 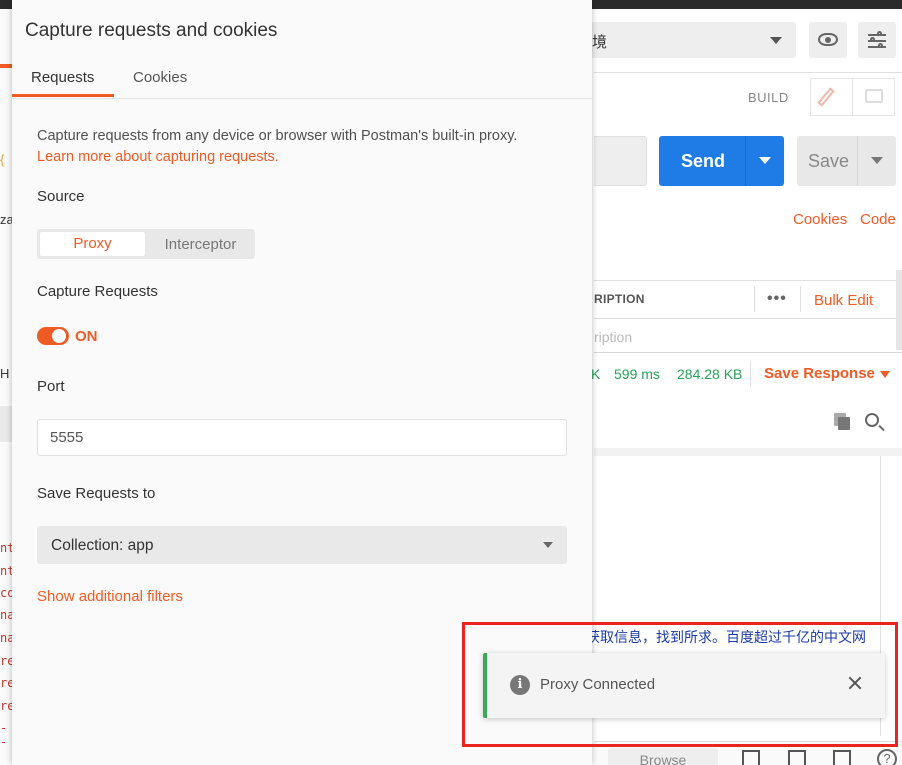 I want to click on send-button: Send, so click(x=721, y=161).